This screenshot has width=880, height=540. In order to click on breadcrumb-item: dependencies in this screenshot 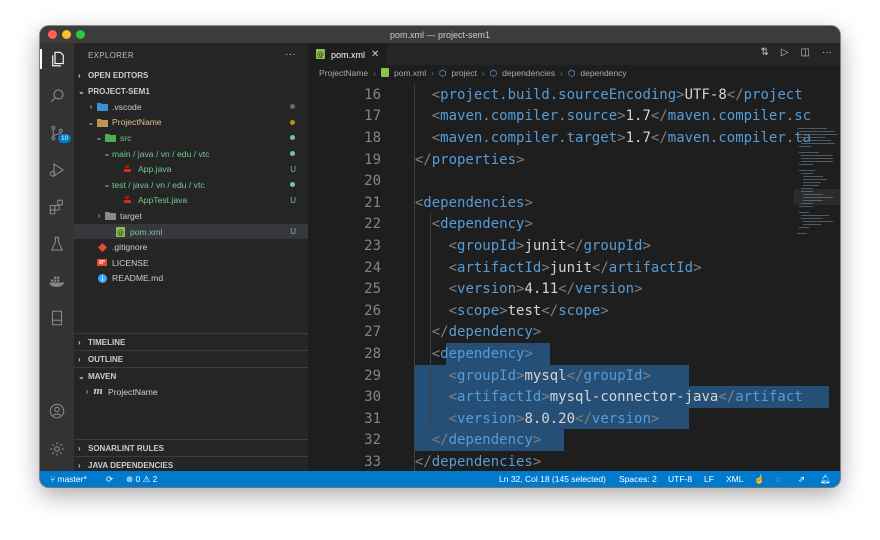, I will do `click(528, 73)`.